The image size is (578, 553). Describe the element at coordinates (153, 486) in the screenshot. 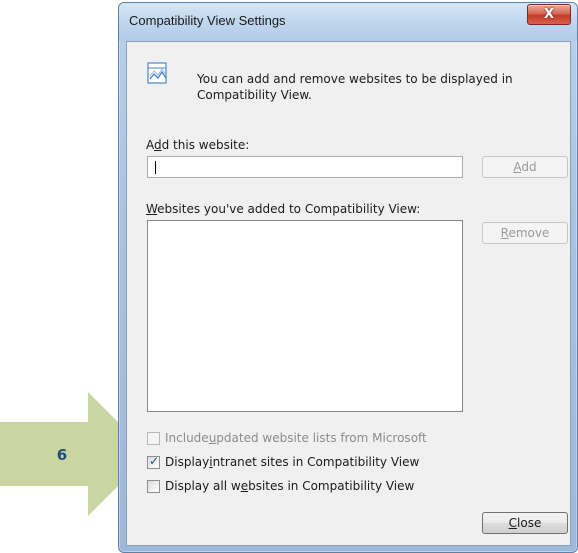

I see `display-all-websites-checkbox` at that location.